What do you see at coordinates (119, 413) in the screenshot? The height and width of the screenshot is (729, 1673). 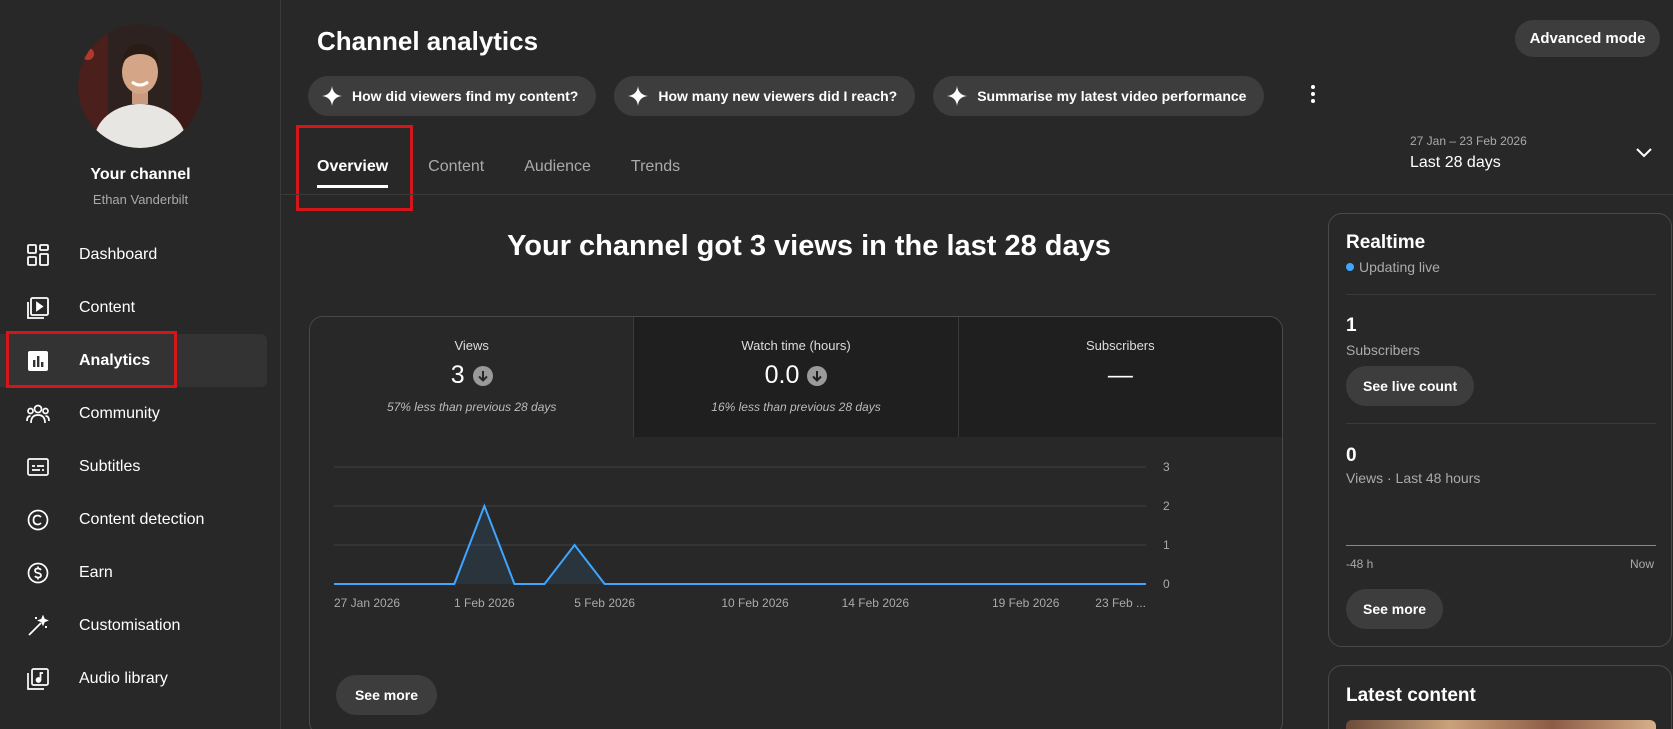 I see `sidebar-item-label: Community` at bounding box center [119, 413].